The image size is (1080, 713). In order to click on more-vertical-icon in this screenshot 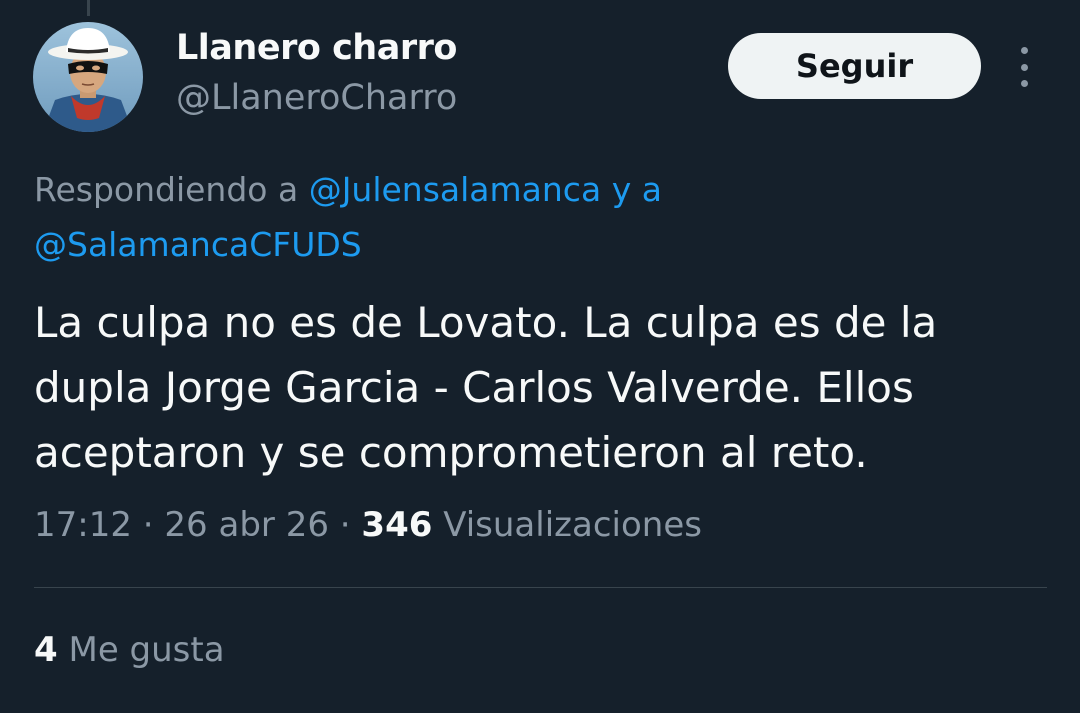, I will do `click(1024, 67)`.